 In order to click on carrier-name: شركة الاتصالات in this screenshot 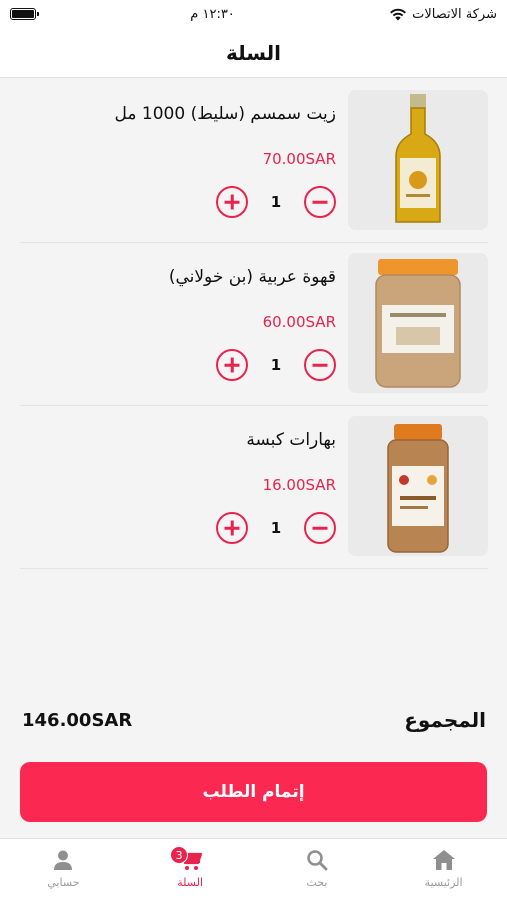, I will do `click(454, 14)`.